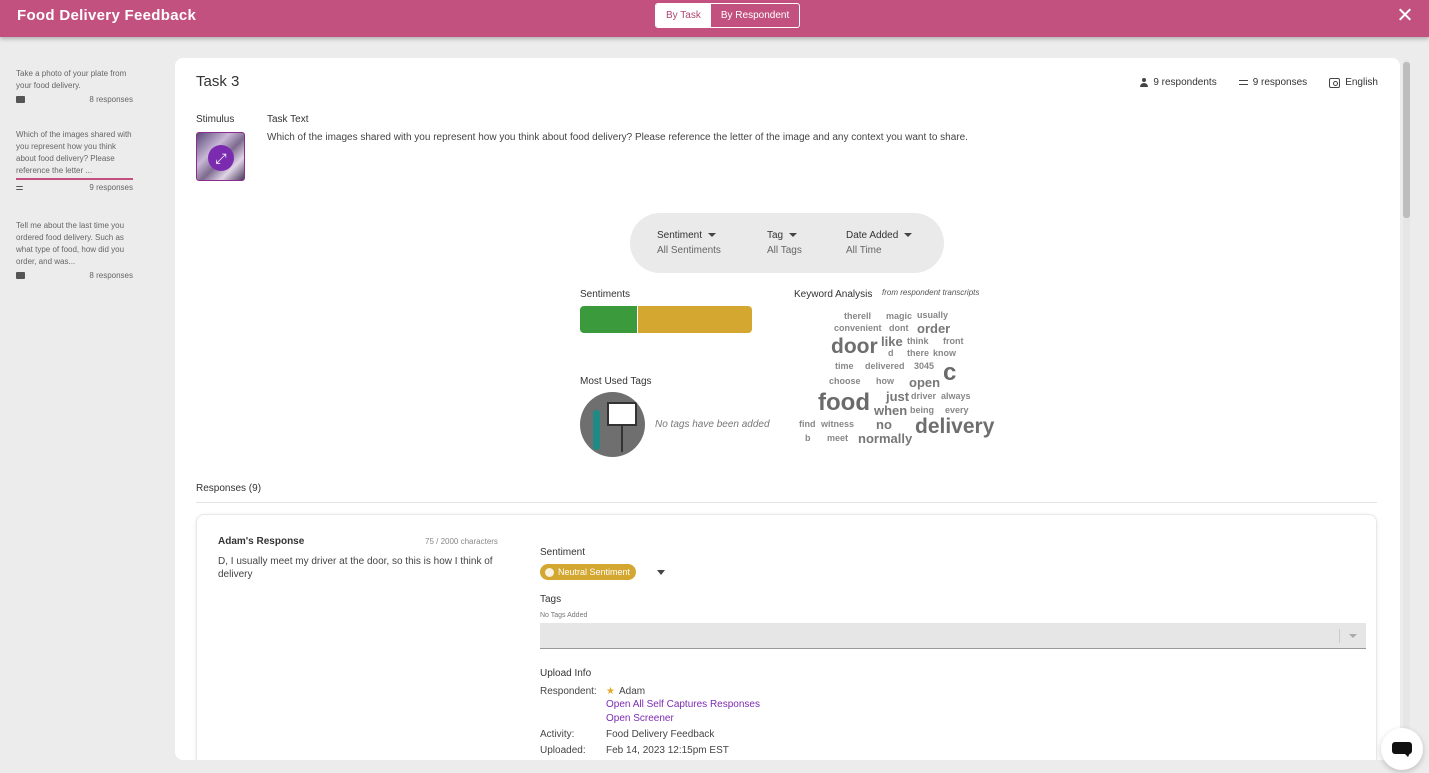 This screenshot has height=773, width=1429. Describe the element at coordinates (784, 250) in the screenshot. I see `filter-value: All Tags` at that location.